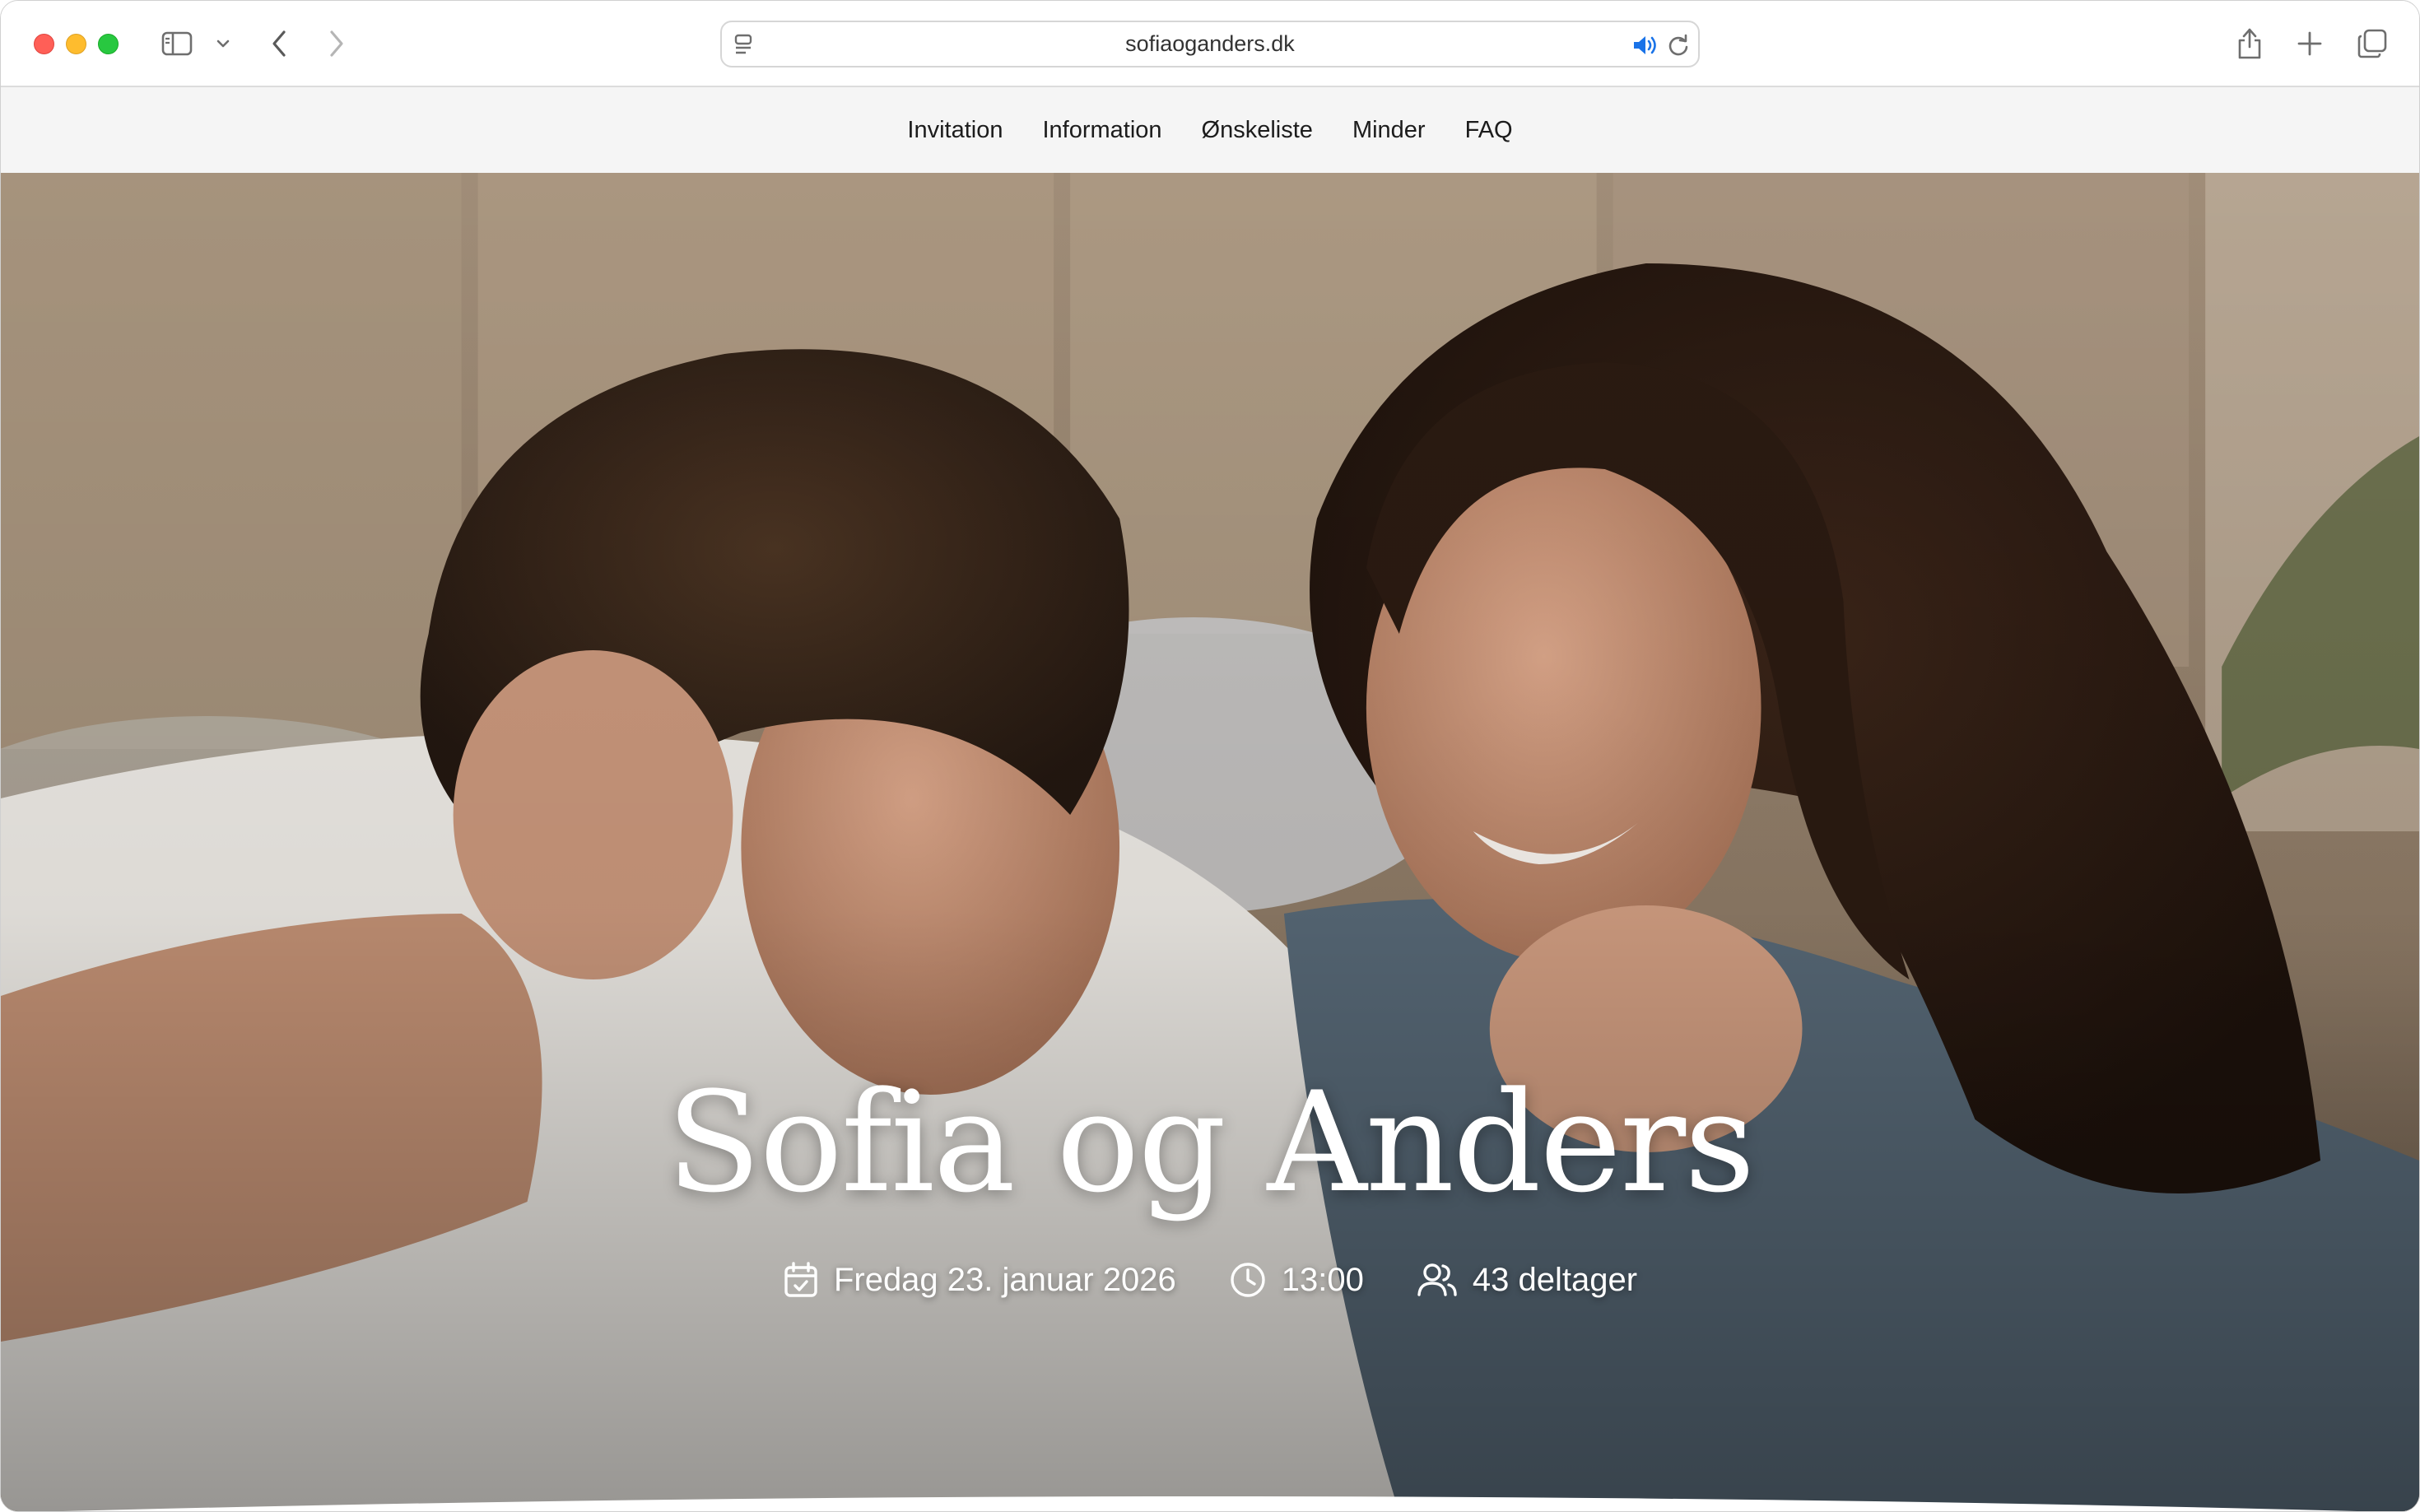 The width and height of the screenshot is (2420, 1512). Describe the element at coordinates (1211, 1142) in the screenshot. I see `hero-title: Sofia og Anders` at that location.